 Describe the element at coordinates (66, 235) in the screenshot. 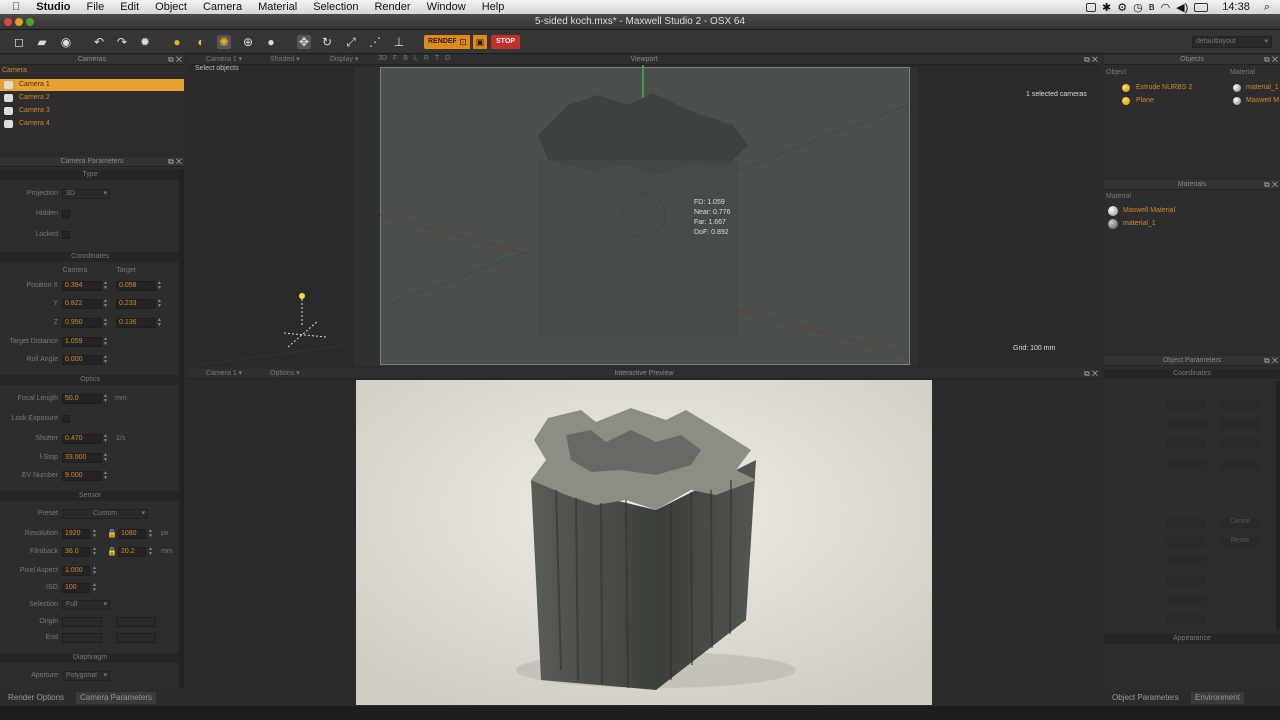

I see `locked-checkbox` at that location.